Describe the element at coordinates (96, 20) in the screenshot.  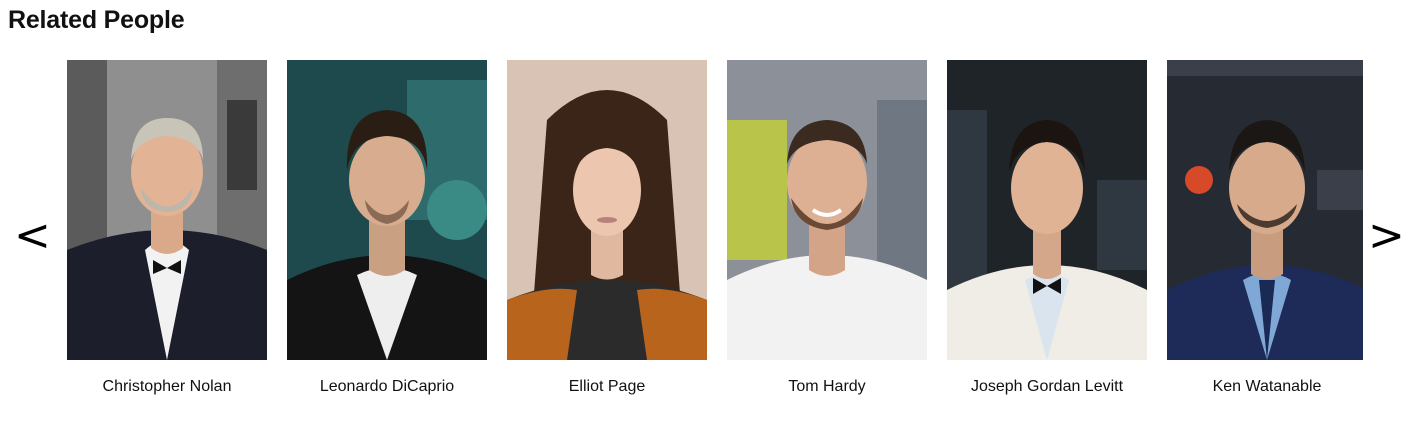
I see `section-title: Related People` at that location.